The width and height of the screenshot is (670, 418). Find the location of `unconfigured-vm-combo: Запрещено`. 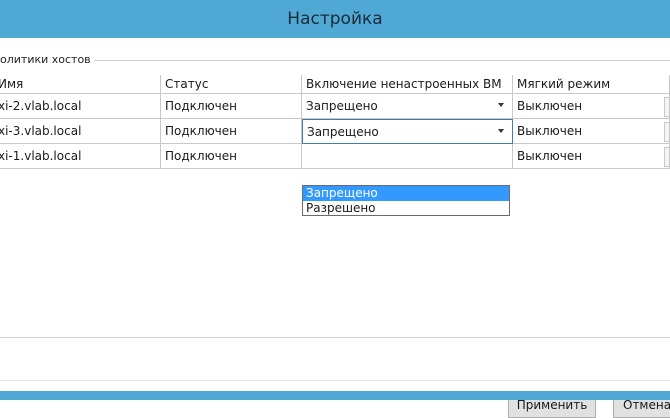

unconfigured-vm-combo: Запрещено is located at coordinates (407, 106).